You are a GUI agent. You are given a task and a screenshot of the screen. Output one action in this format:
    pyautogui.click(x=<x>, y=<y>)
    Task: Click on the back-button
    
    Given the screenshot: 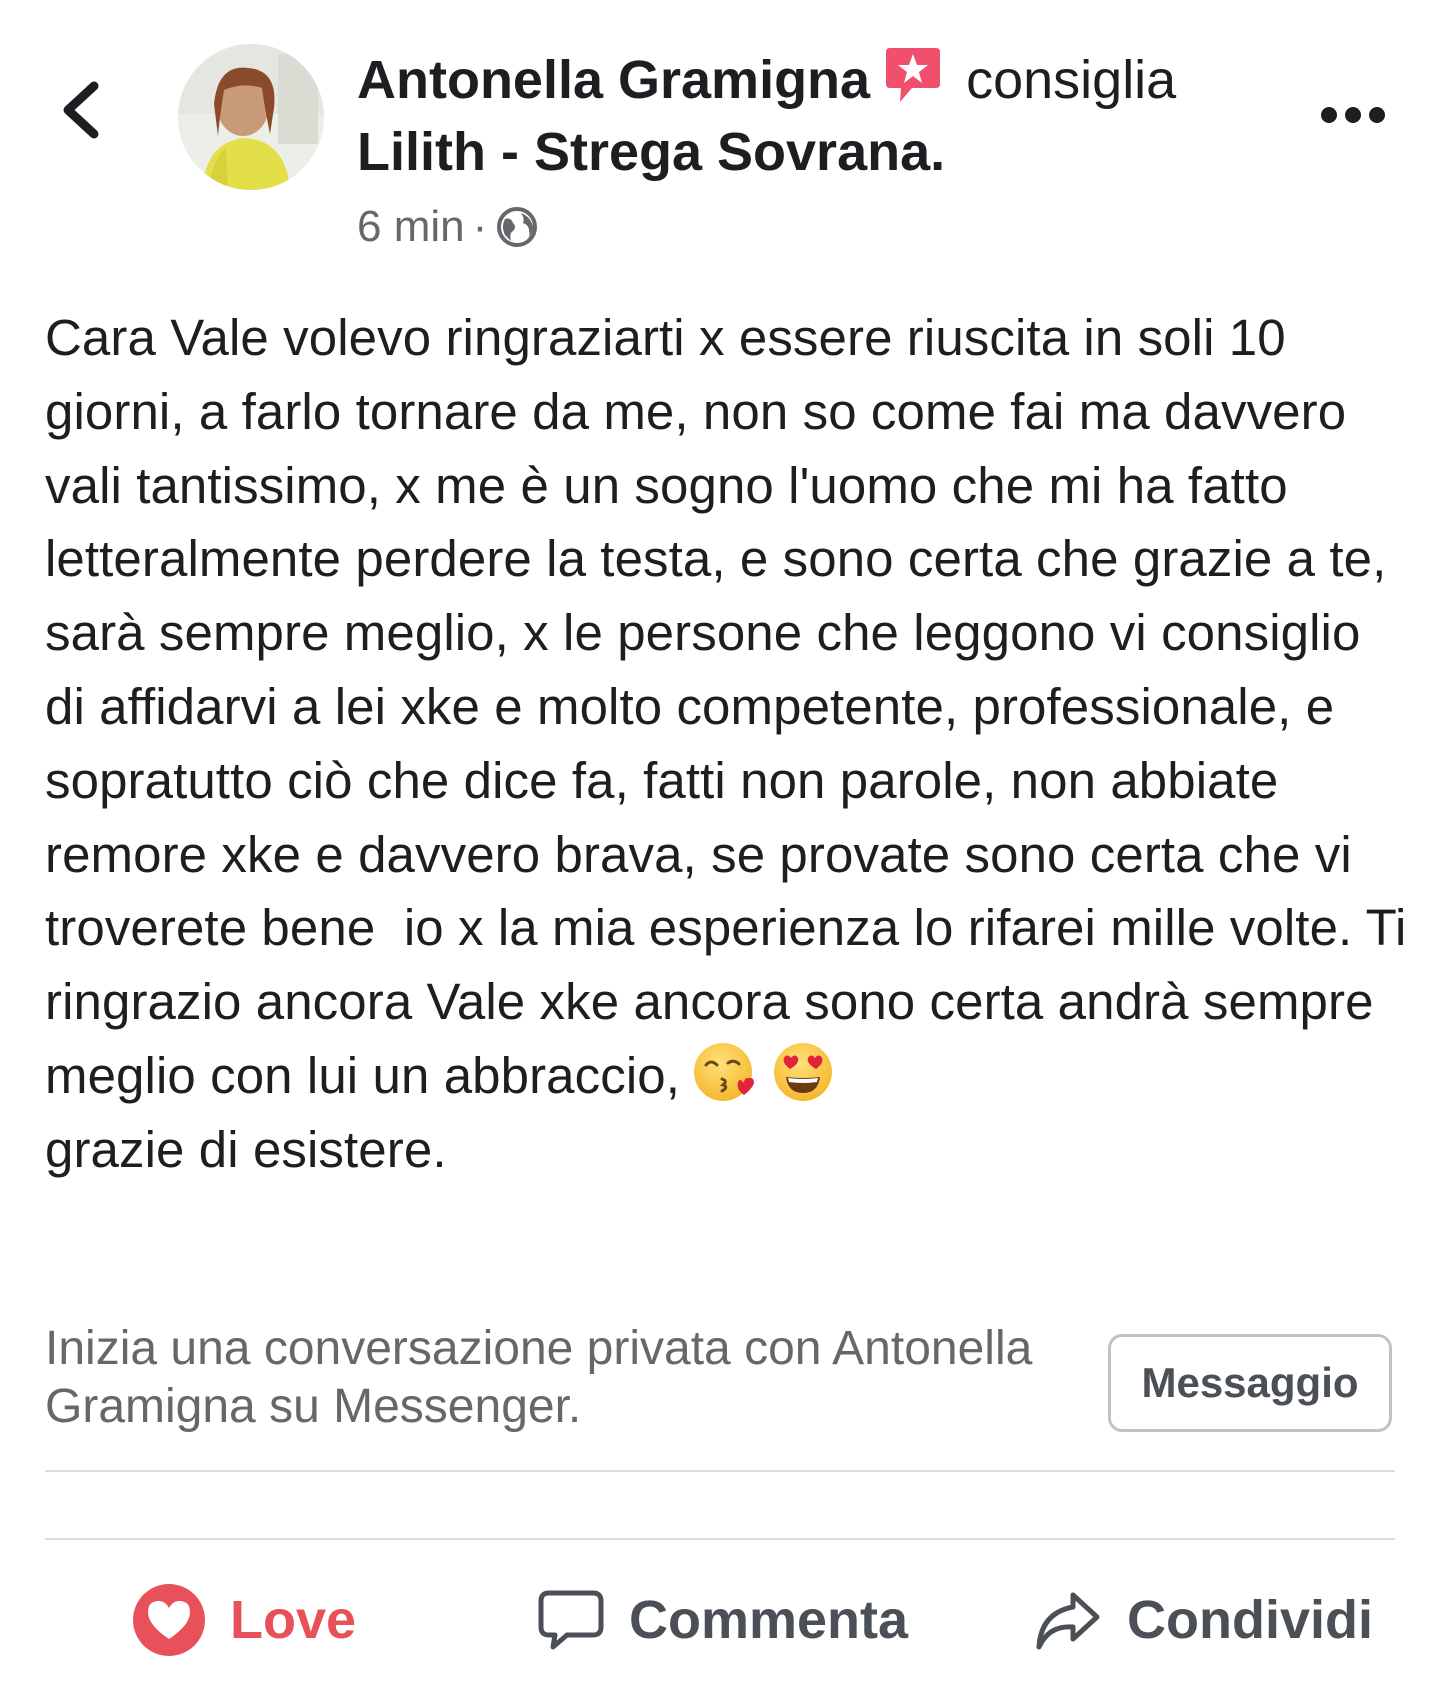 What is the action you would take?
    pyautogui.click(x=88, y=118)
    